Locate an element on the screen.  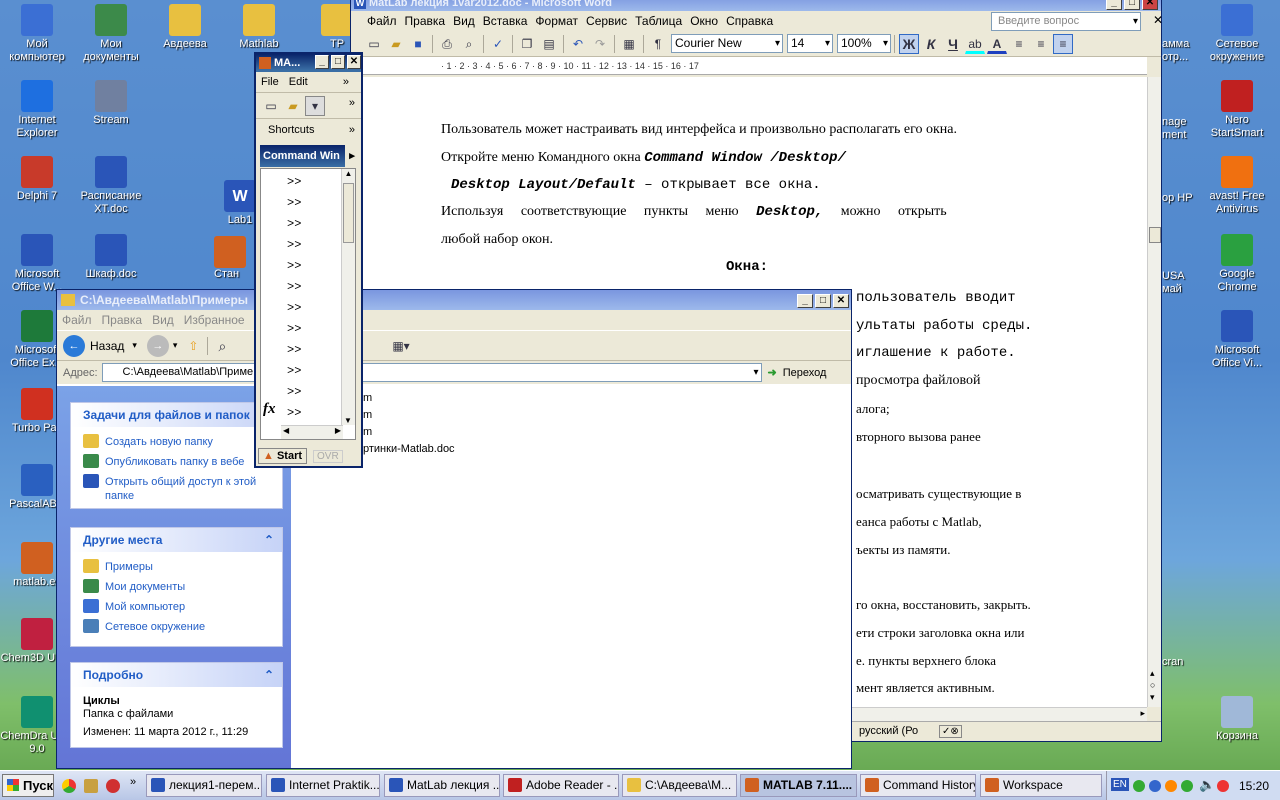
redo-icon: ↷ is located at coordinates (600, 44).